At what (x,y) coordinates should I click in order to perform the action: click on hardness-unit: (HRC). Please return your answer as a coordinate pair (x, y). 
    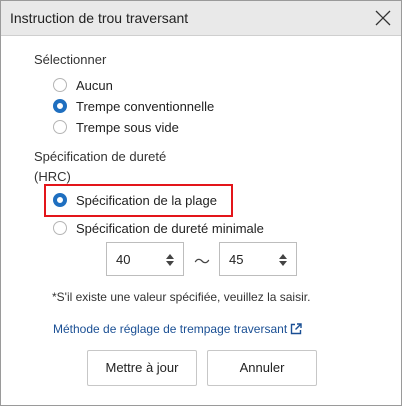
    Looking at the image, I should click on (52, 176).